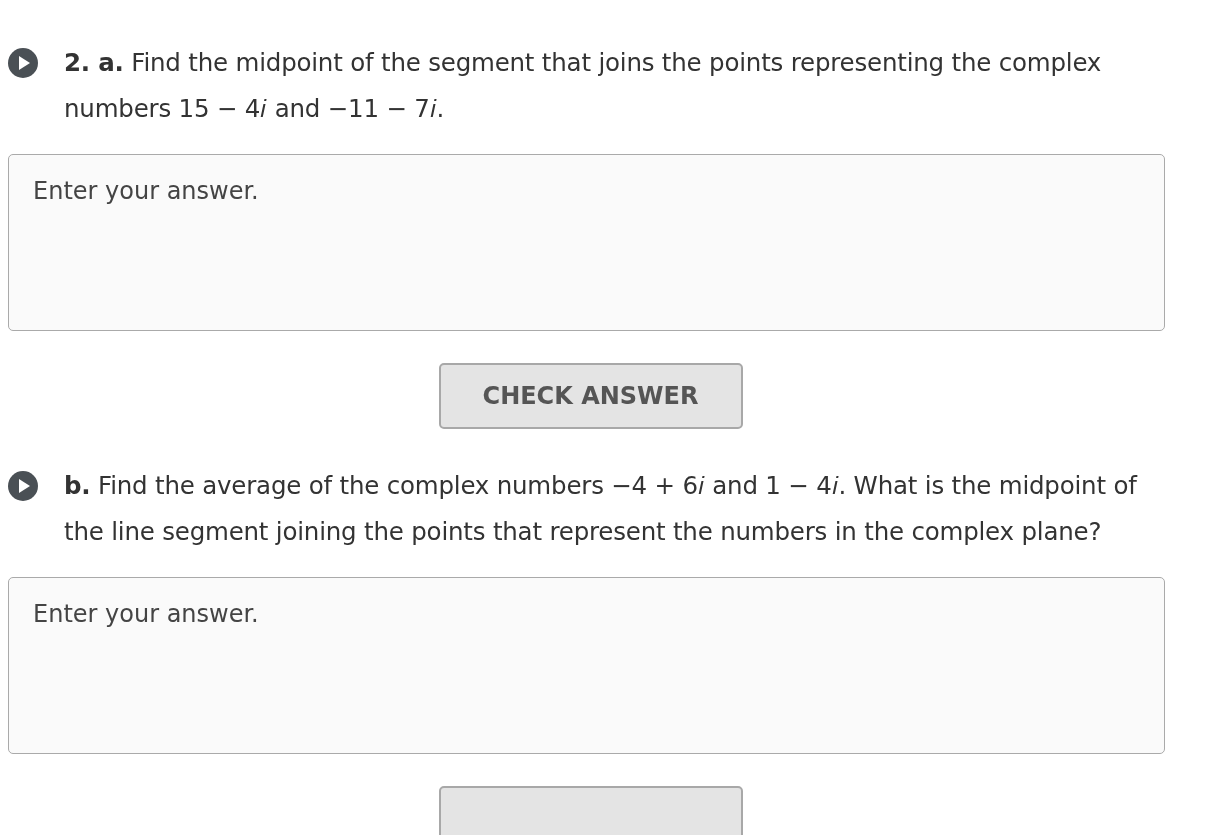 The height and width of the screenshot is (835, 1211). I want to click on question-text: 2. a. Find the midpoint of the segment that joins the points representing the complex numbers 15 − 4𝑖 and −11 − 7𝑖., so click(583, 86).